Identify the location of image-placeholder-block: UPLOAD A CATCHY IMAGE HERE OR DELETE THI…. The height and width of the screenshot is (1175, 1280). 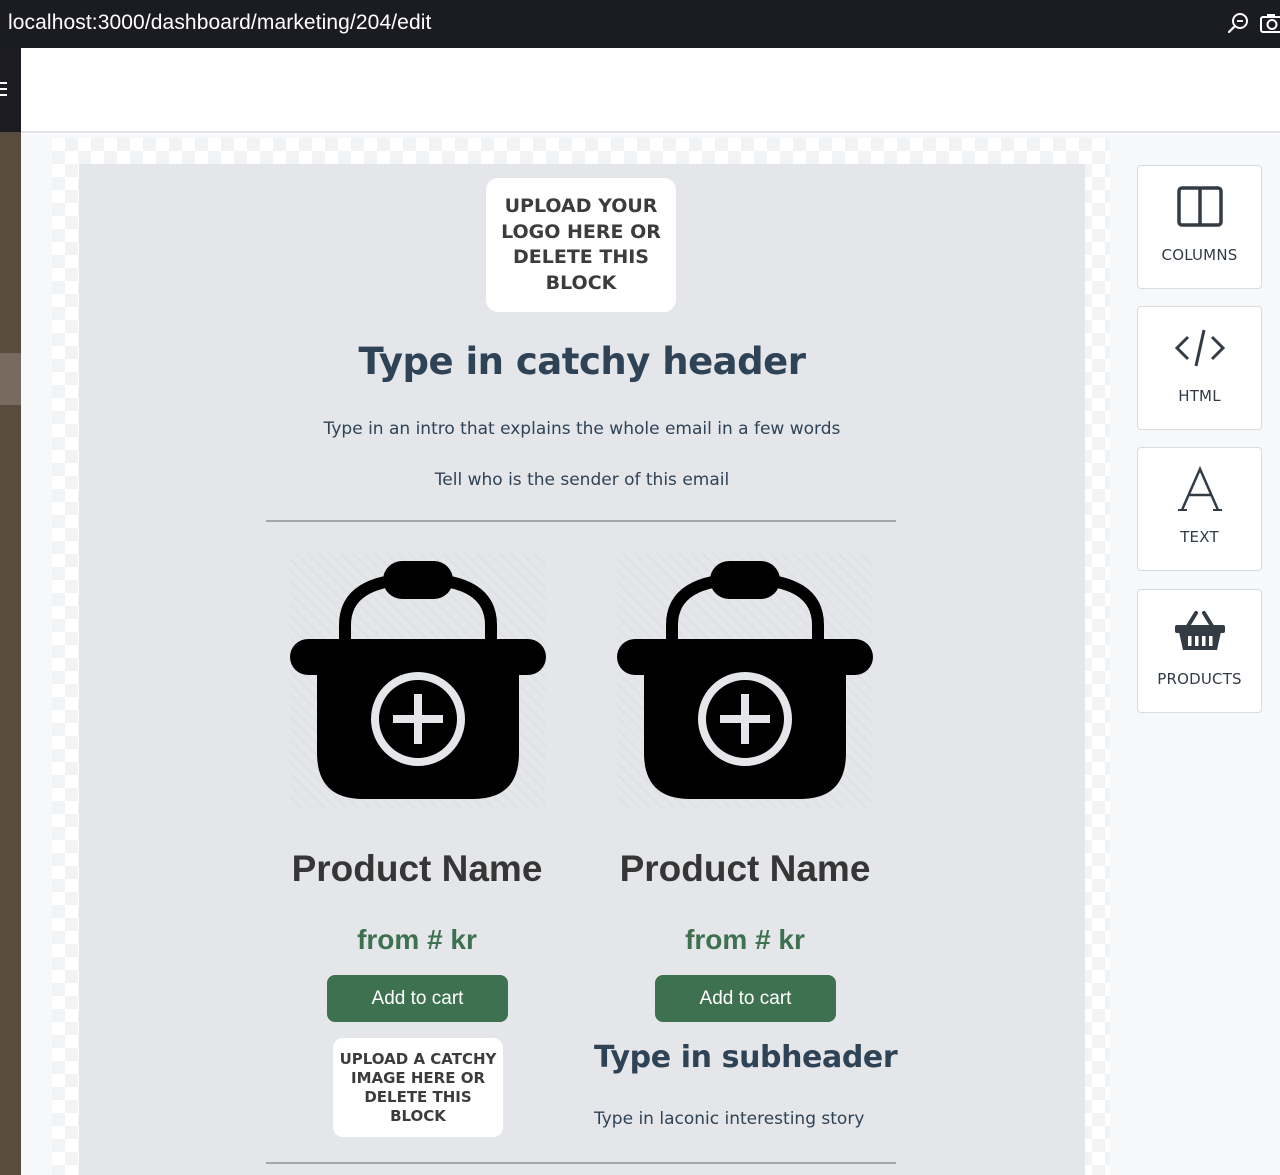
(418, 1087).